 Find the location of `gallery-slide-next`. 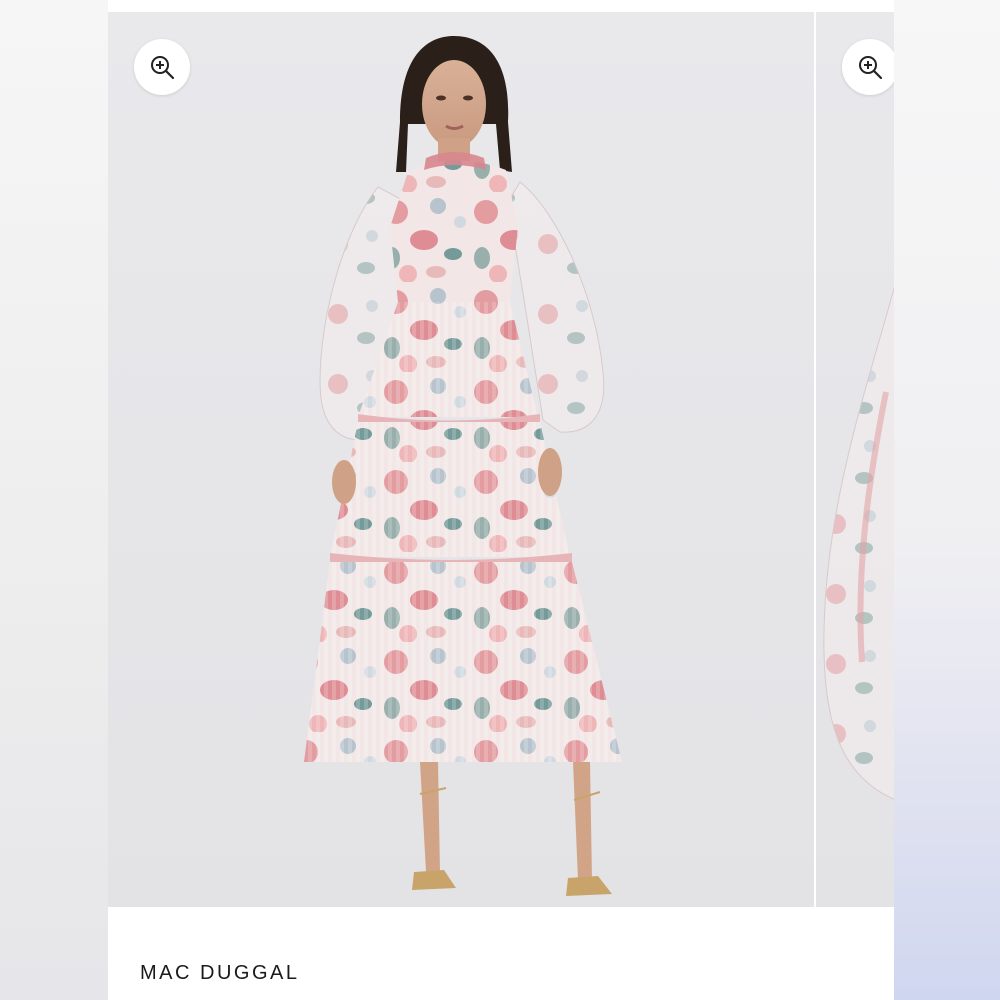

gallery-slide-next is located at coordinates (855, 459).